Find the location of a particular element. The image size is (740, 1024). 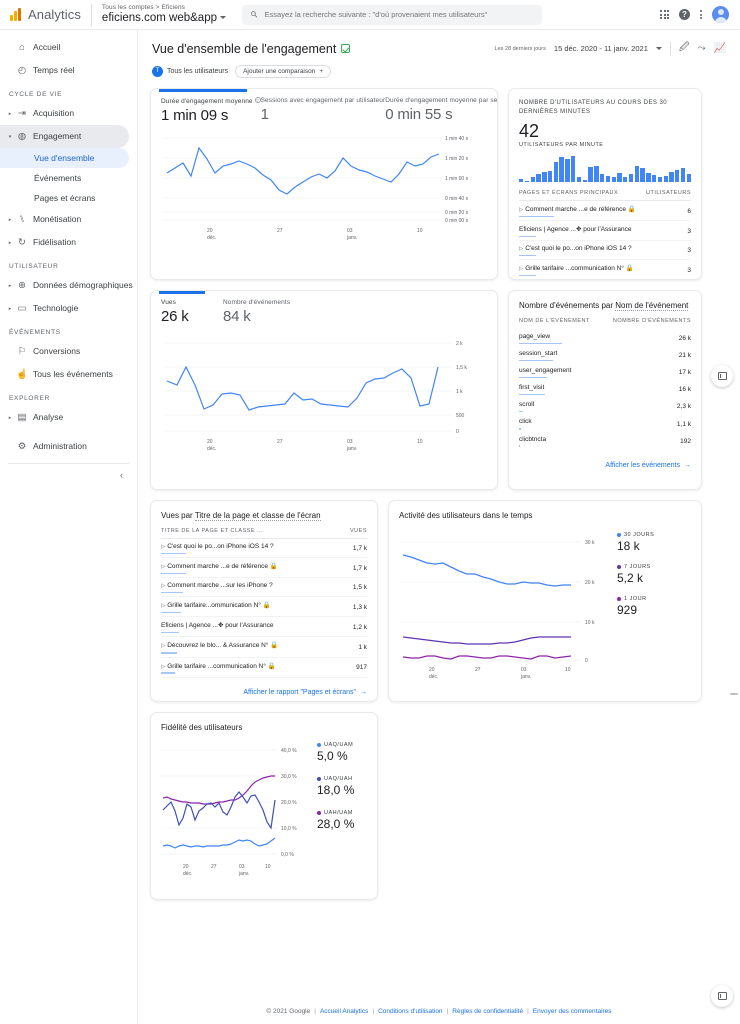

feedback-button-top is located at coordinates (722, 376).